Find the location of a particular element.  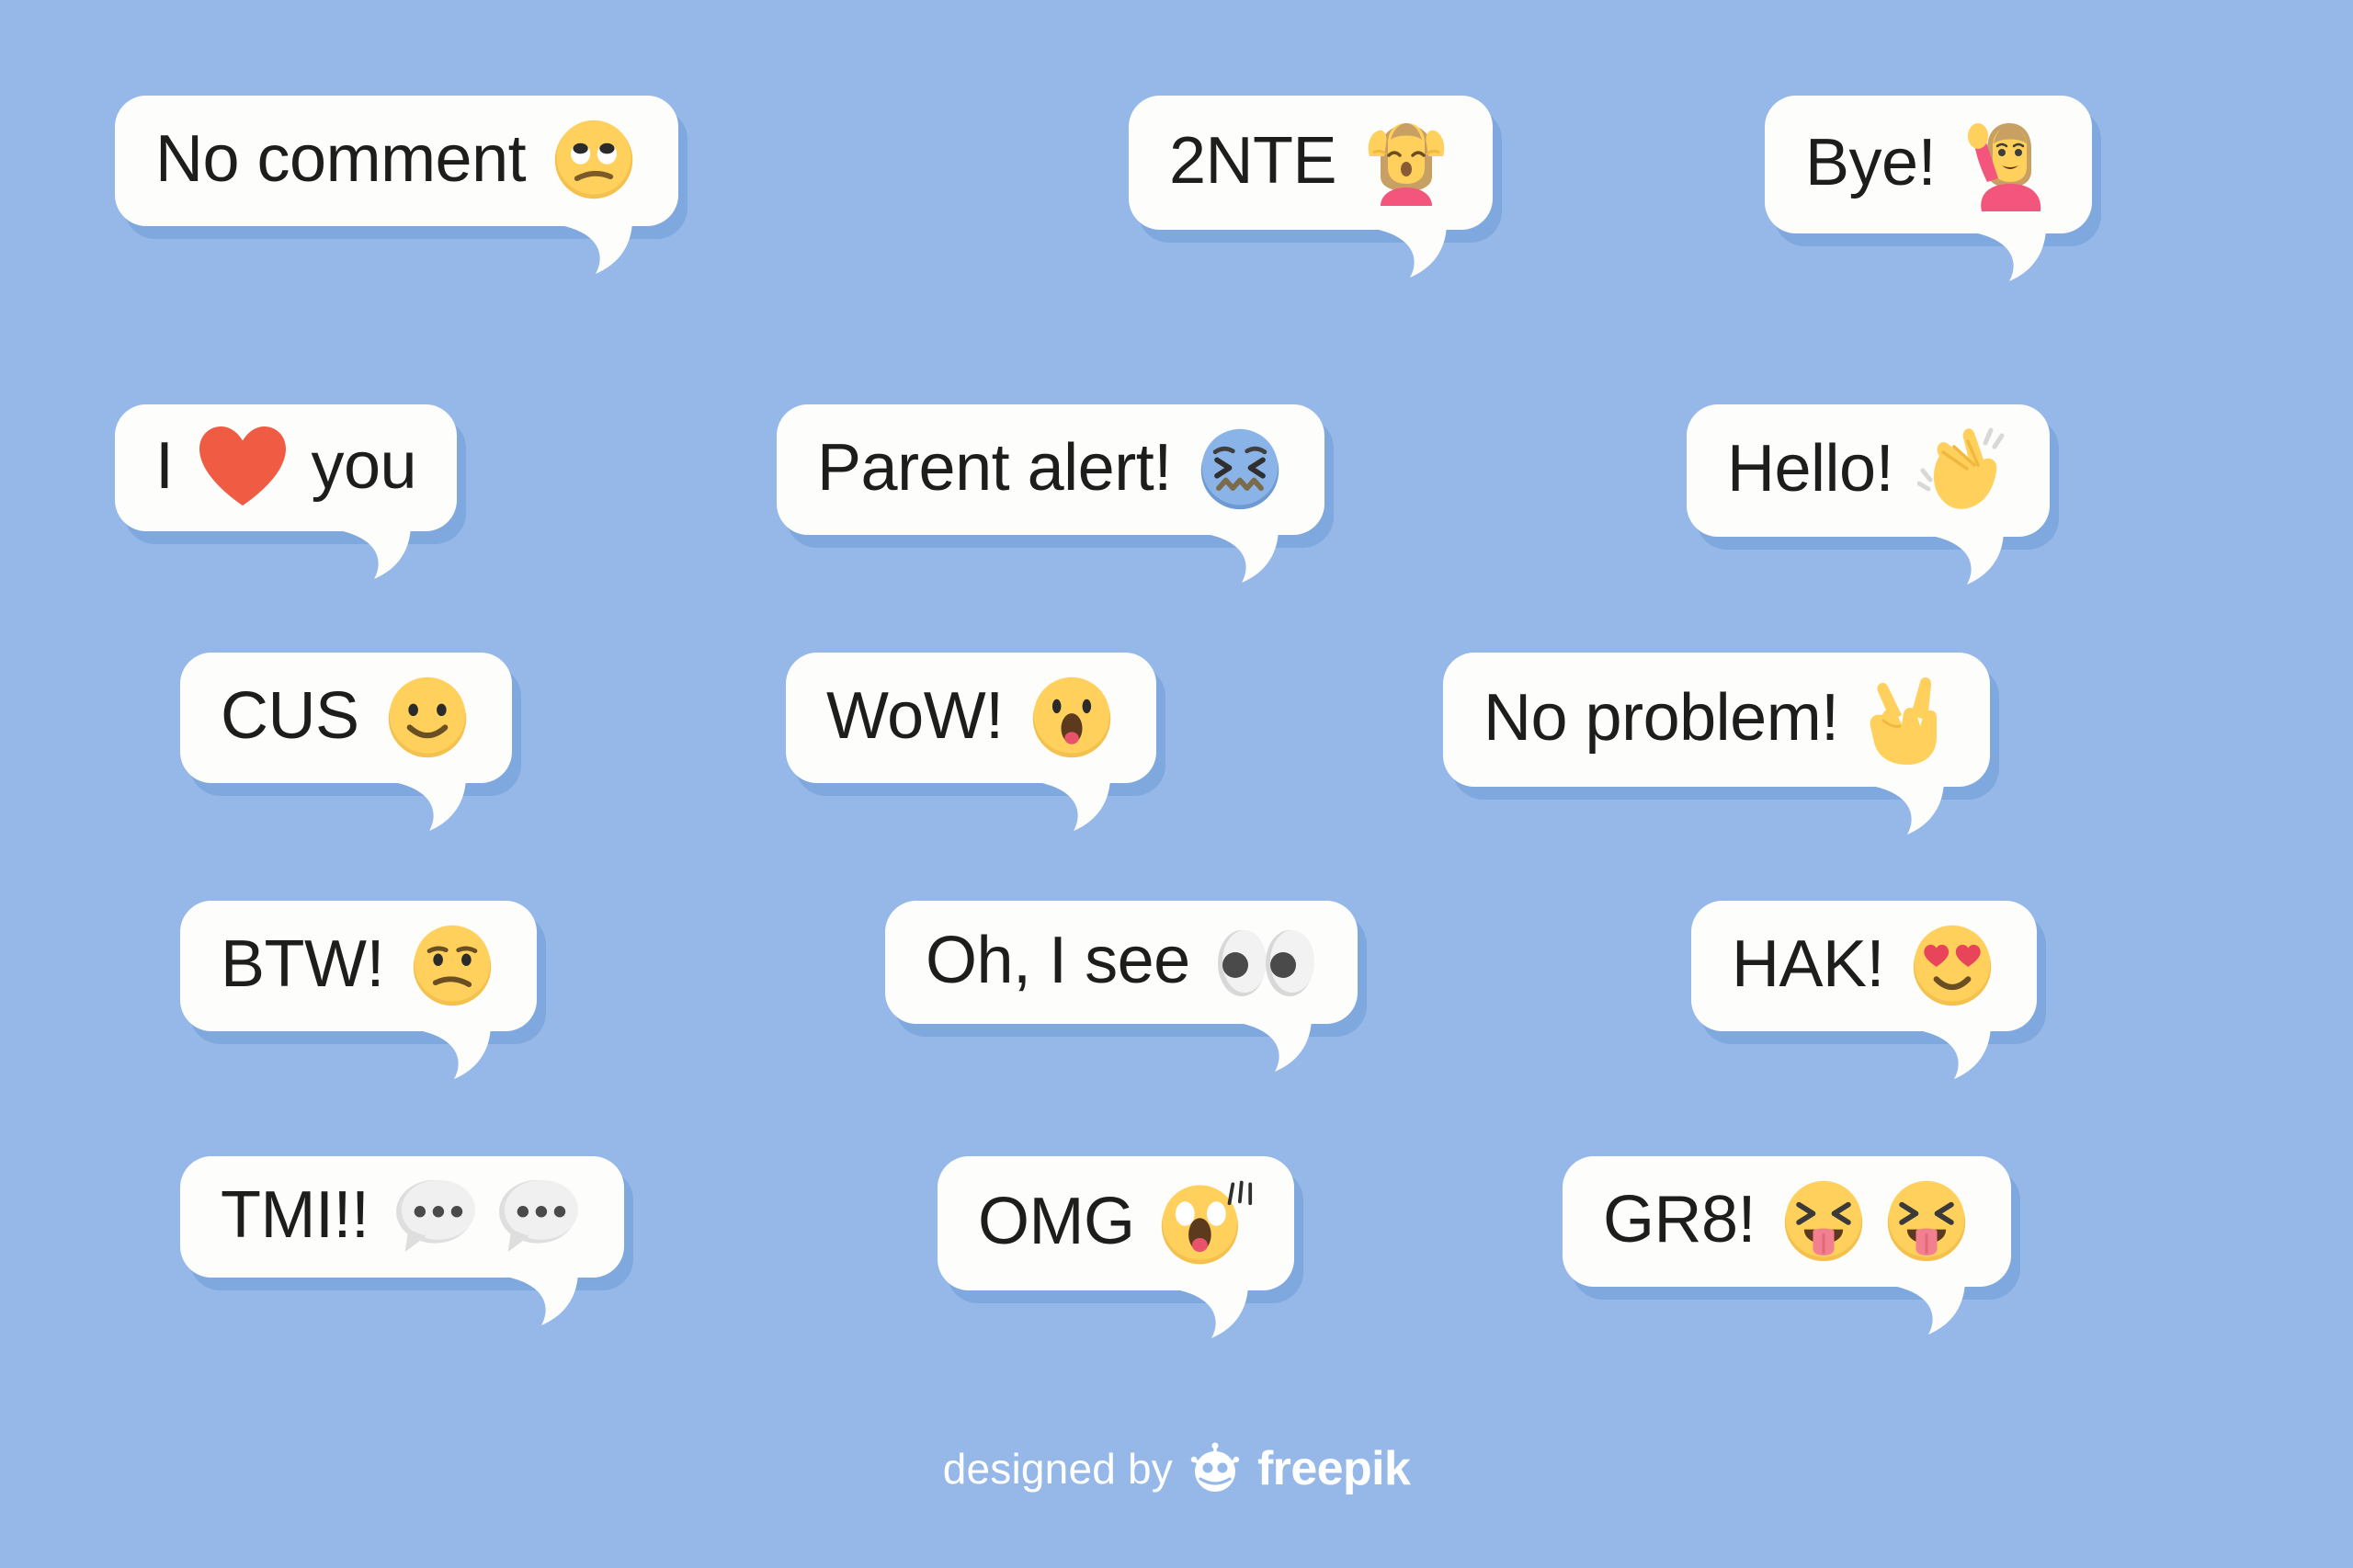

face-with-rolling-eyes-emoji is located at coordinates (594, 160).